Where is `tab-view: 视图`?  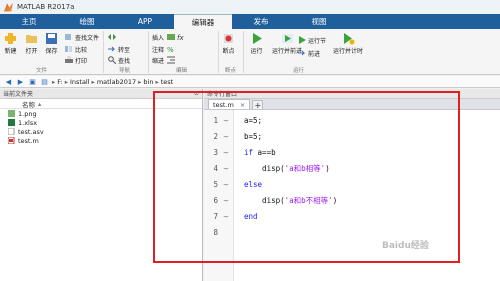 tab-view: 视图 is located at coordinates (319, 21).